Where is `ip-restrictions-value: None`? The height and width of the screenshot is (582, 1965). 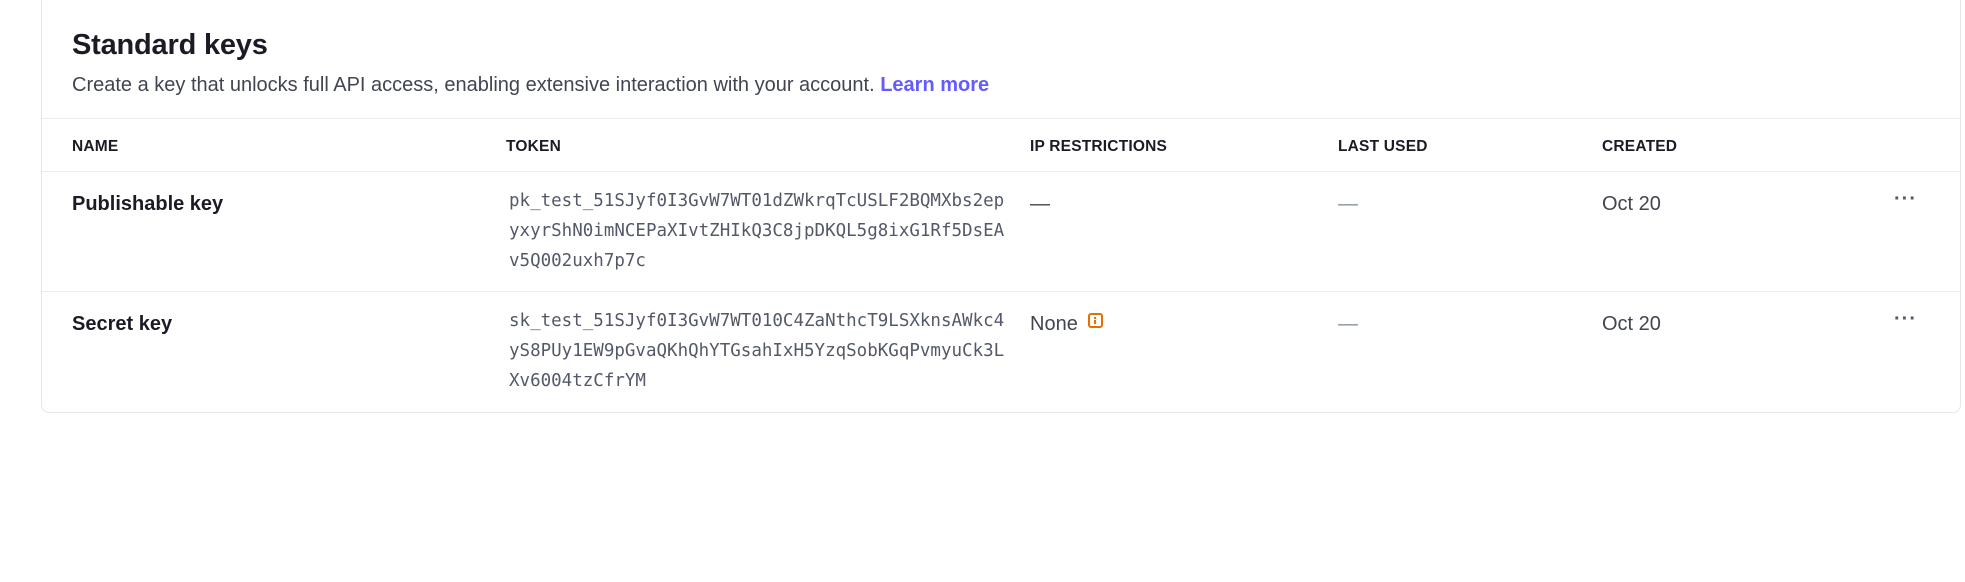 ip-restrictions-value: None is located at coordinates (1054, 324).